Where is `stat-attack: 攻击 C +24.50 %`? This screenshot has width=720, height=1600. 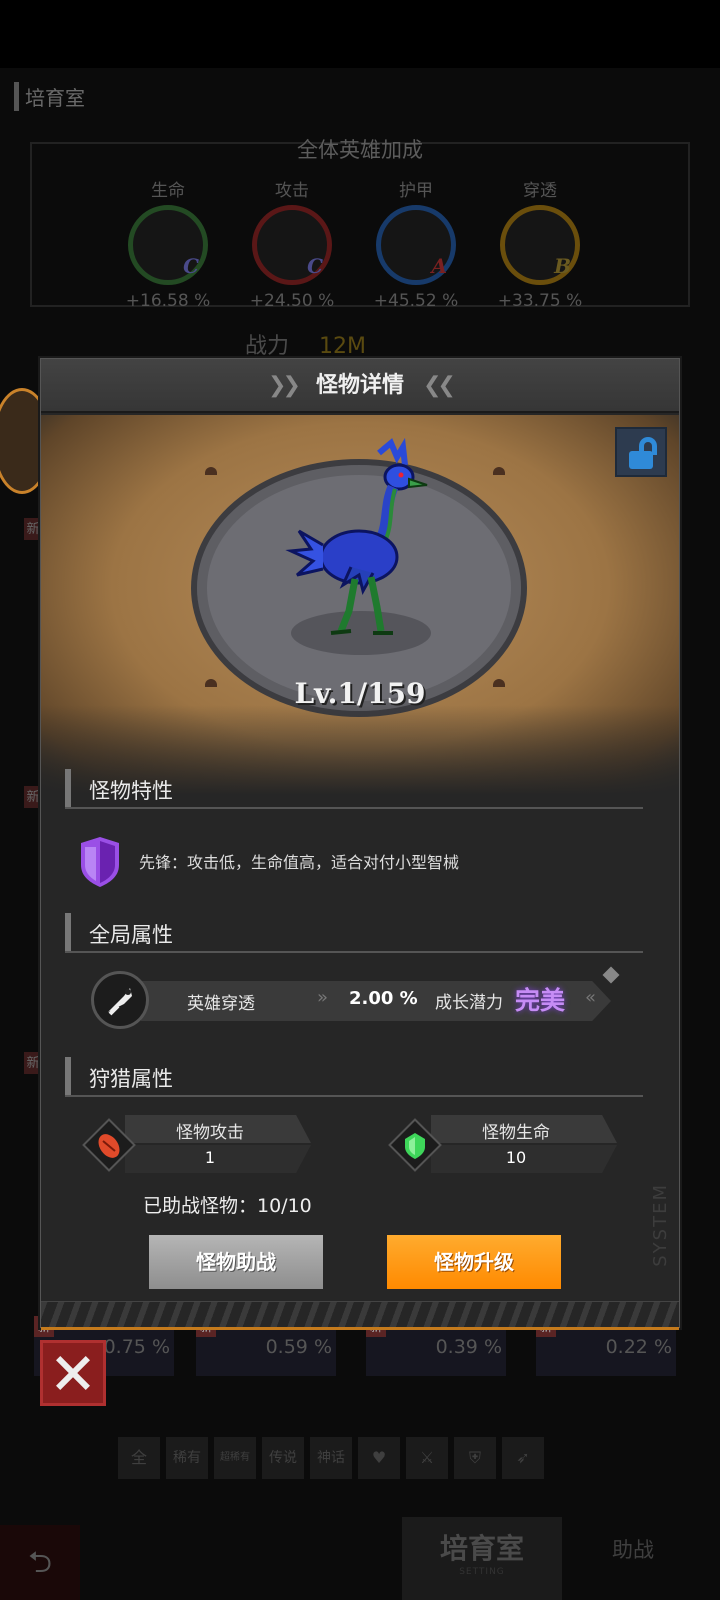
stat-attack: 攻击 C +24.50 % is located at coordinates (292, 243).